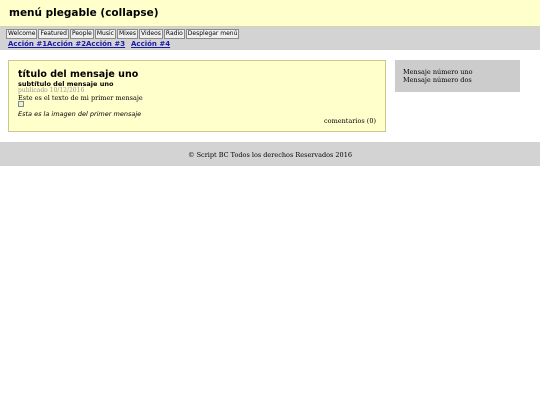  What do you see at coordinates (270, 13) in the screenshot?
I see `site-header: menú plegable (collapse)` at bounding box center [270, 13].